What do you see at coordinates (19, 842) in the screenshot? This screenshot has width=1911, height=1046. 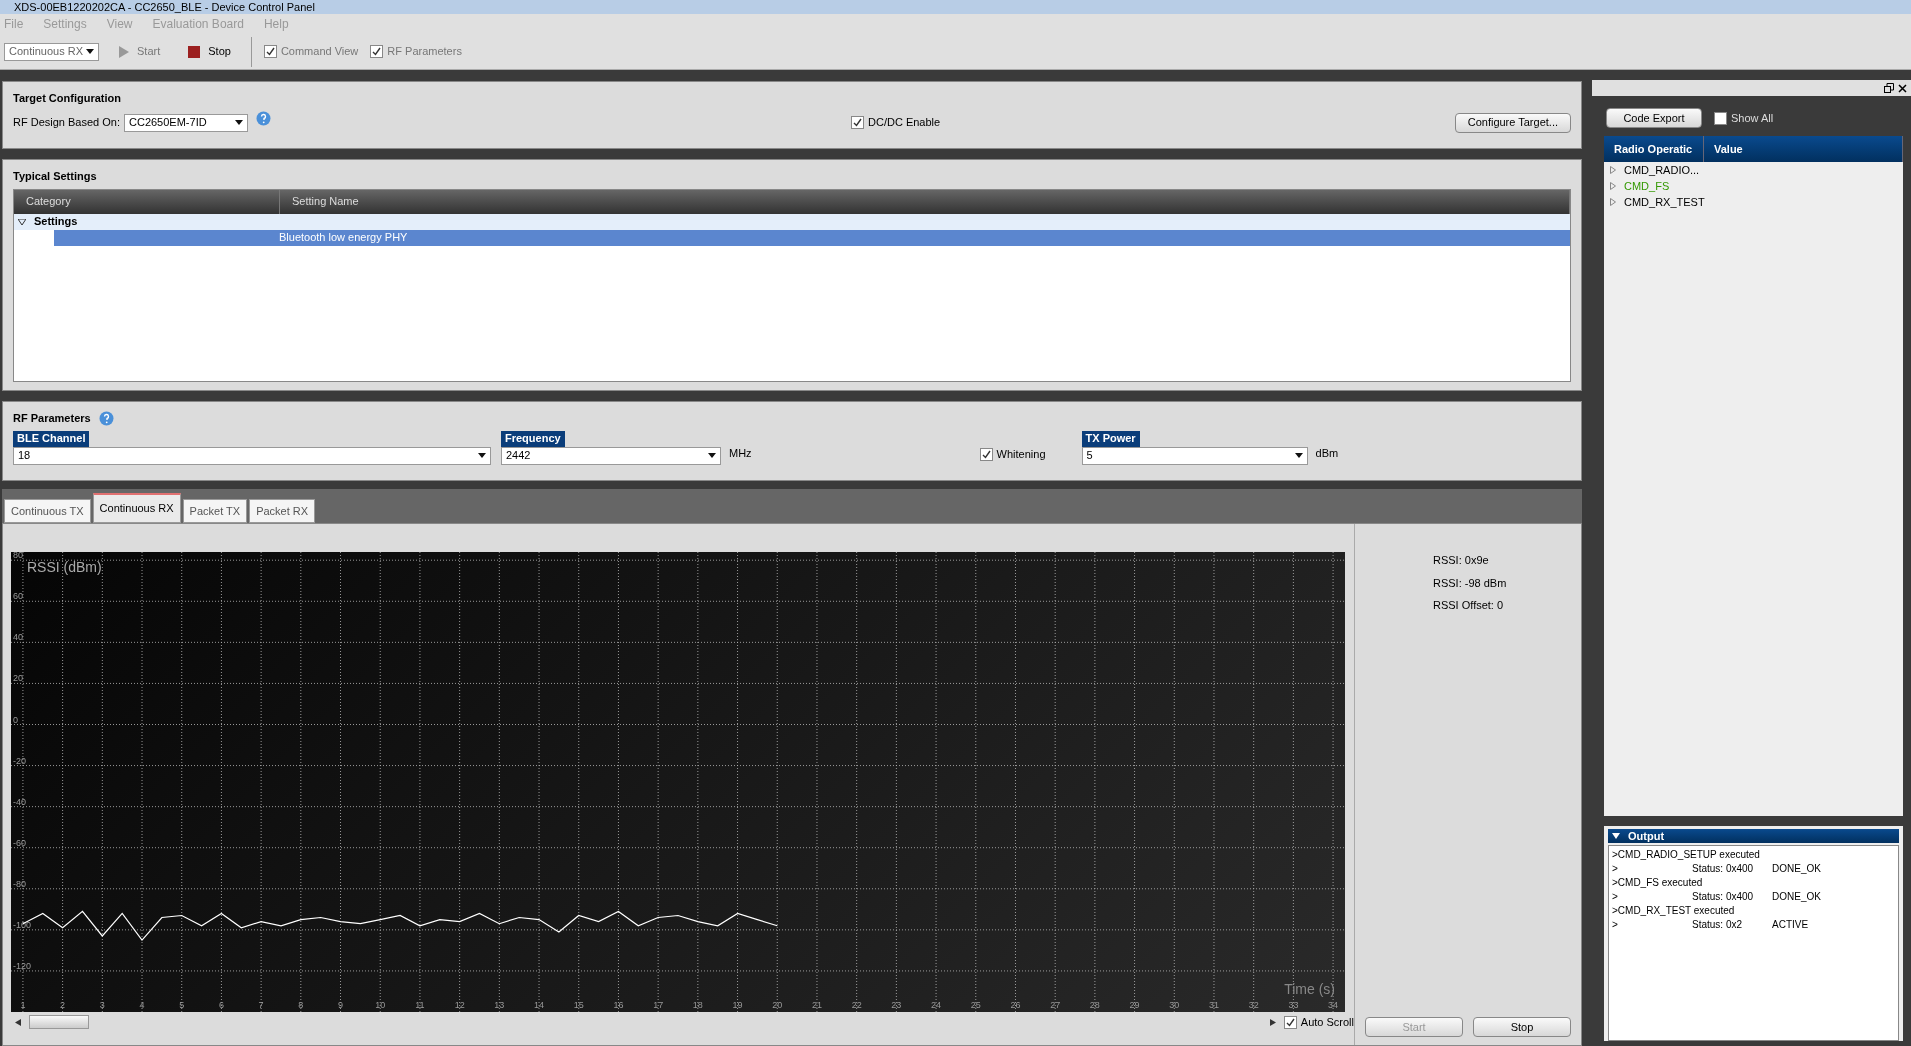 I see `y-tick-label: -60` at bounding box center [19, 842].